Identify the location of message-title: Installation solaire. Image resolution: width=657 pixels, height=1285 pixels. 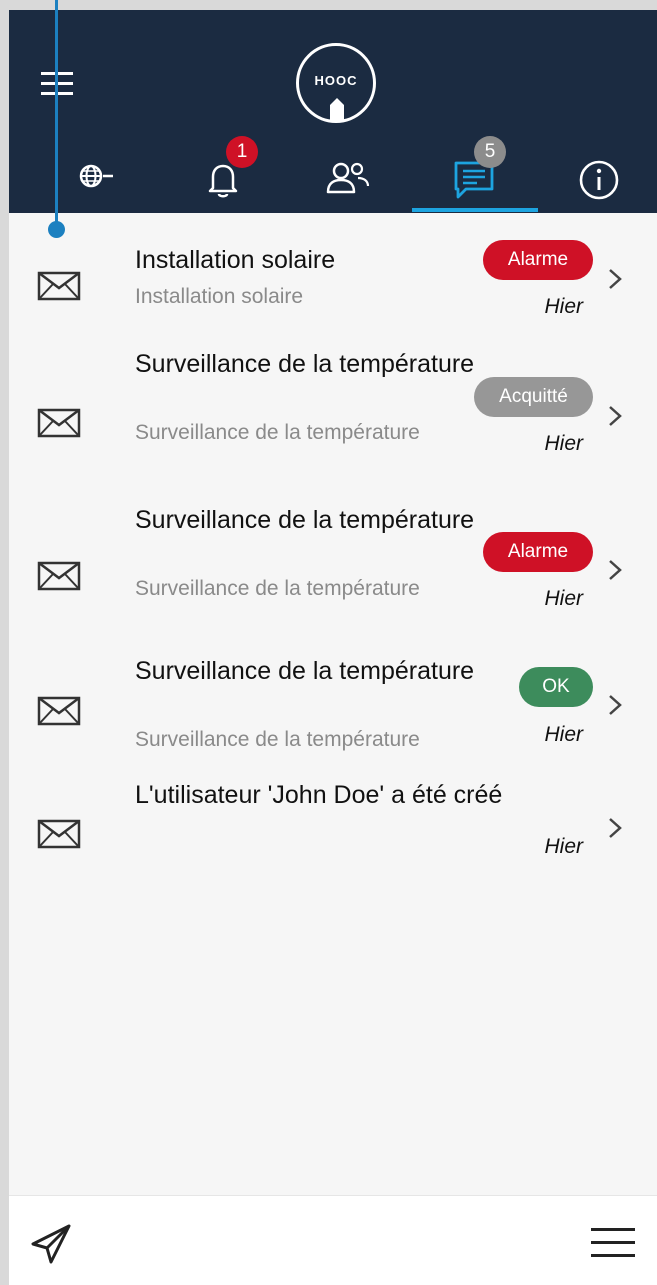
(235, 260).